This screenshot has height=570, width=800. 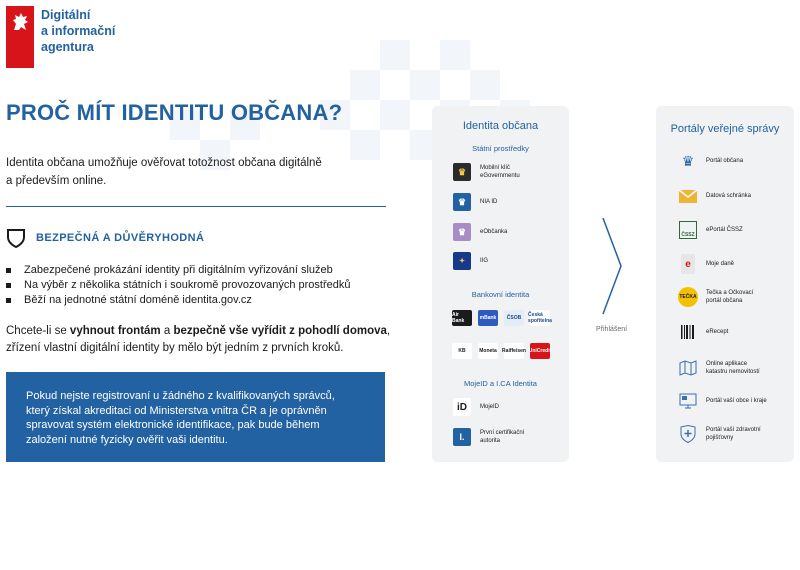 I want to click on lion-emblem-icon, so click(x=20, y=37).